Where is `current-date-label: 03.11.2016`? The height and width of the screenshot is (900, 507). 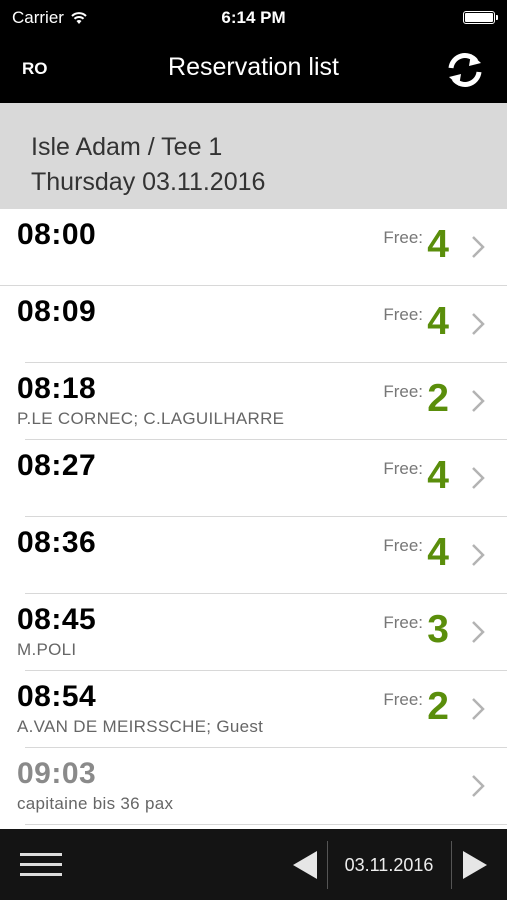
current-date-label: 03.11.2016 is located at coordinates (389, 865).